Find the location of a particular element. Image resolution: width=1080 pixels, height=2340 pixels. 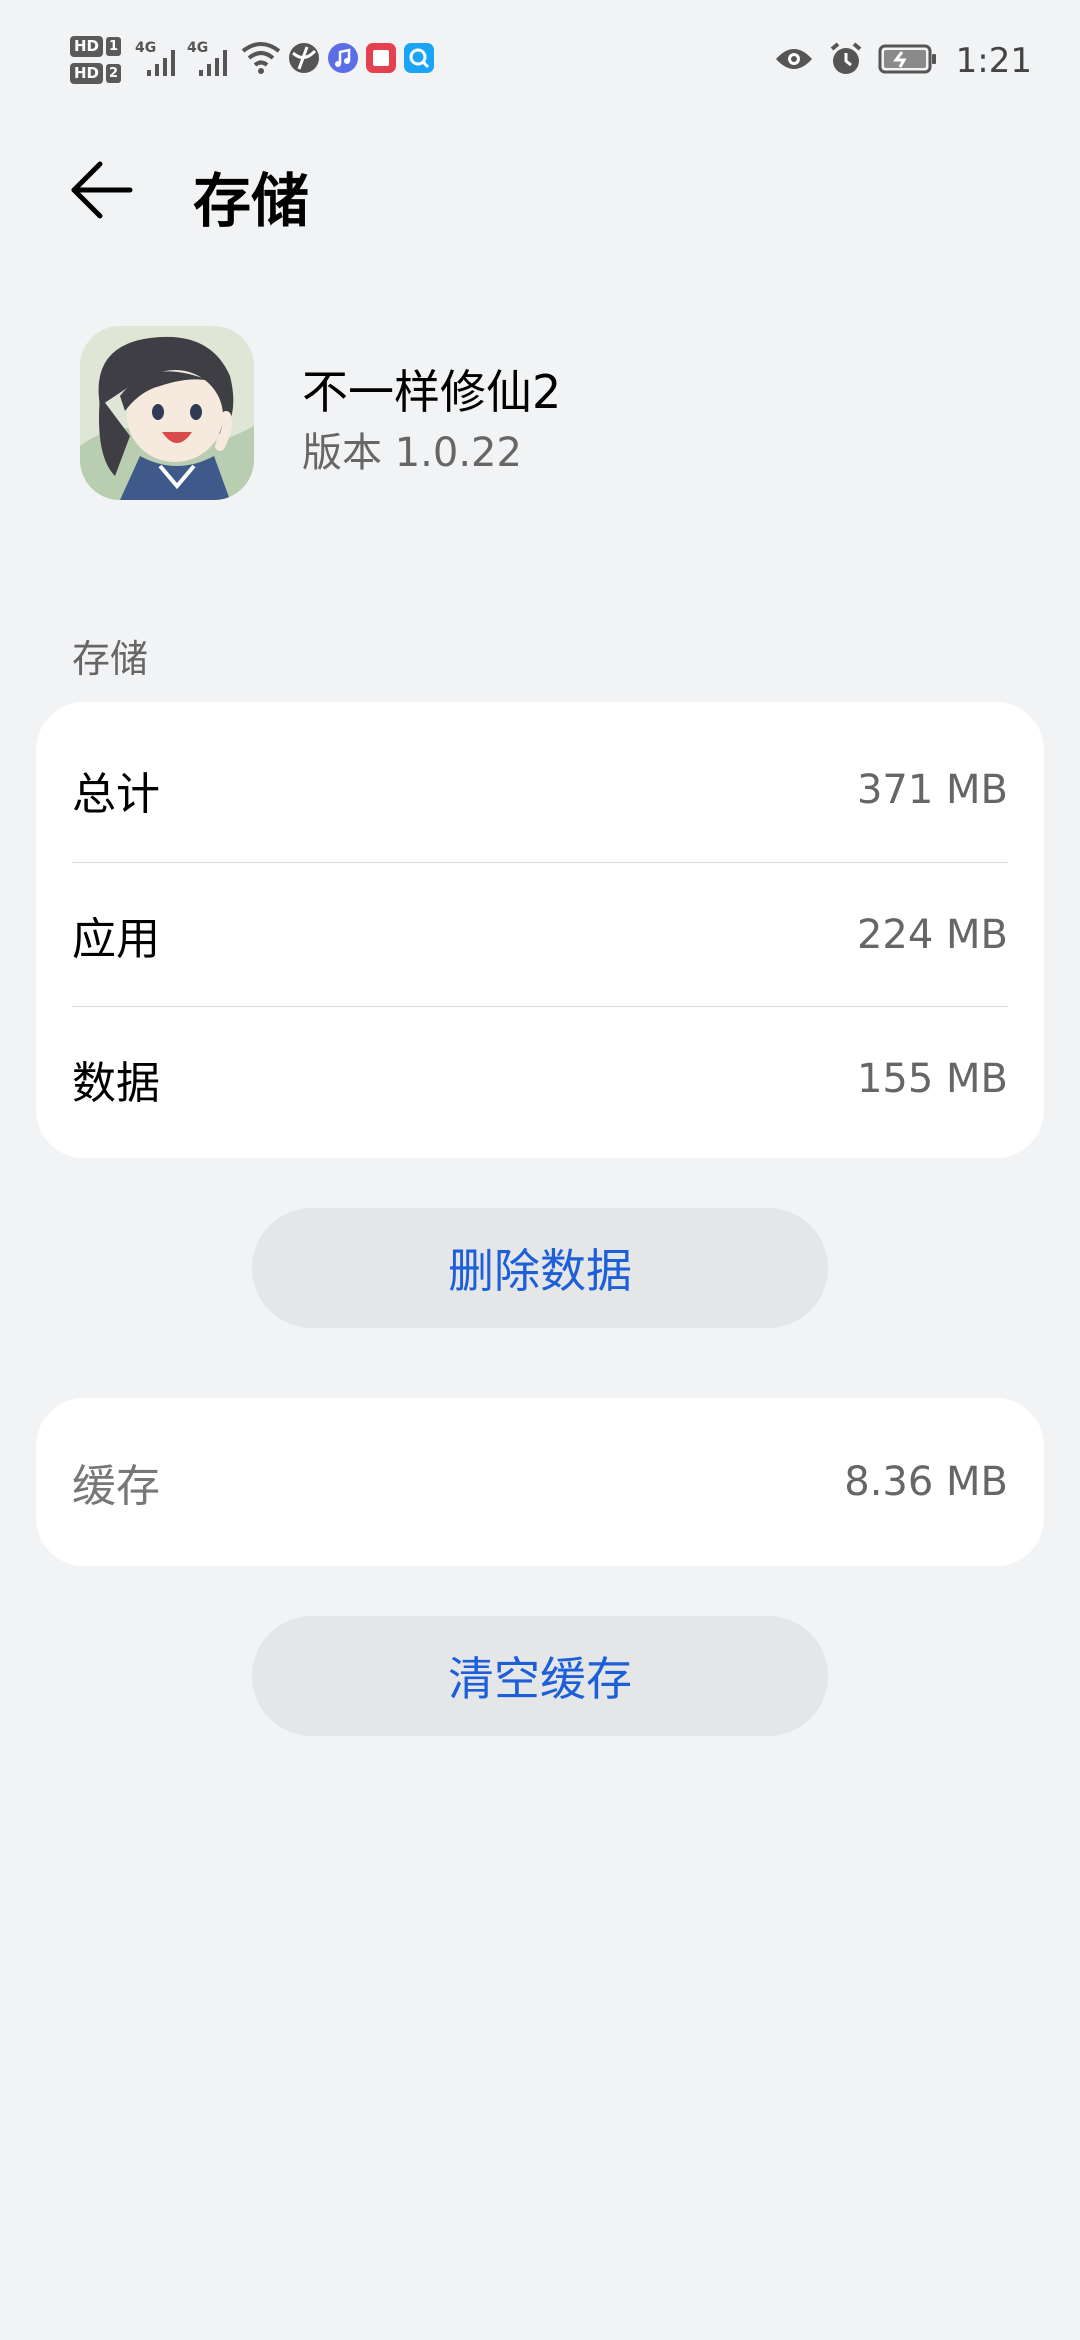

row-value: 155 MB is located at coordinates (932, 1079).